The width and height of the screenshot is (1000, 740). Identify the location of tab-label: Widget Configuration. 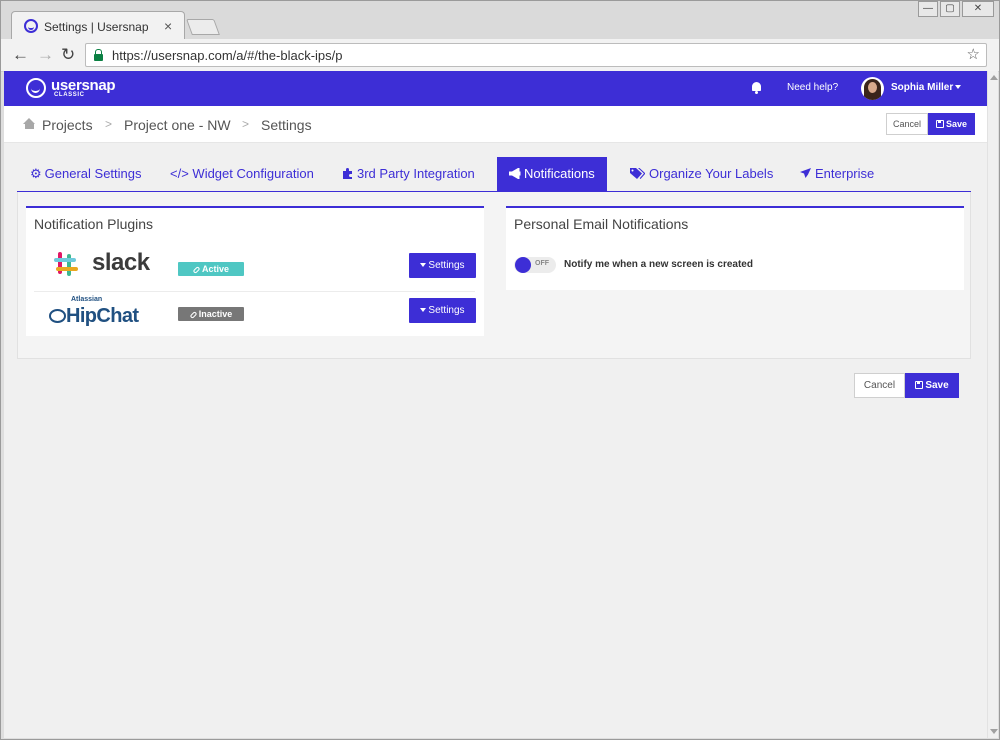
(253, 173).